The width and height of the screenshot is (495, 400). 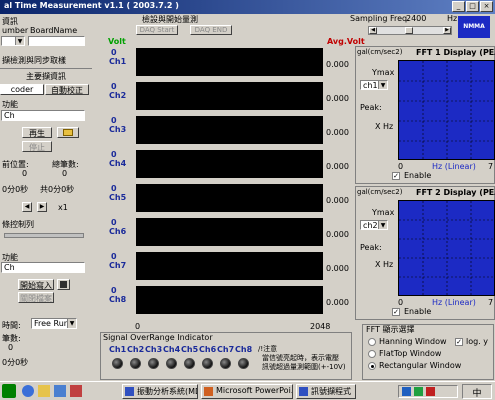 What do you see at coordinates (455, 192) in the screenshot?
I see `fft2-title: FFT 2 Display (PEAK` at bounding box center [455, 192].